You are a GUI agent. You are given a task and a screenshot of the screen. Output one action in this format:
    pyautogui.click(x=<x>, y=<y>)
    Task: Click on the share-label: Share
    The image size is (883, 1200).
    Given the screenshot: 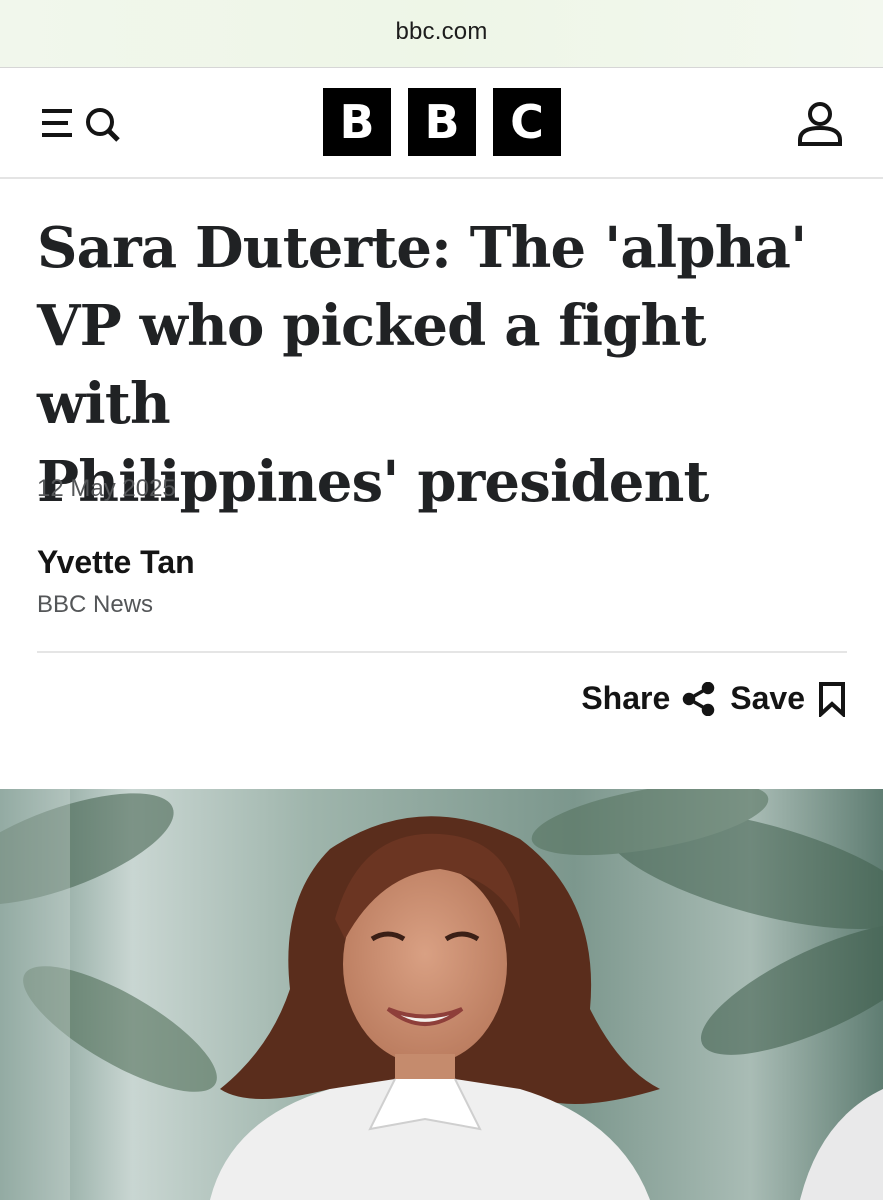 What is the action you would take?
    pyautogui.click(x=626, y=698)
    